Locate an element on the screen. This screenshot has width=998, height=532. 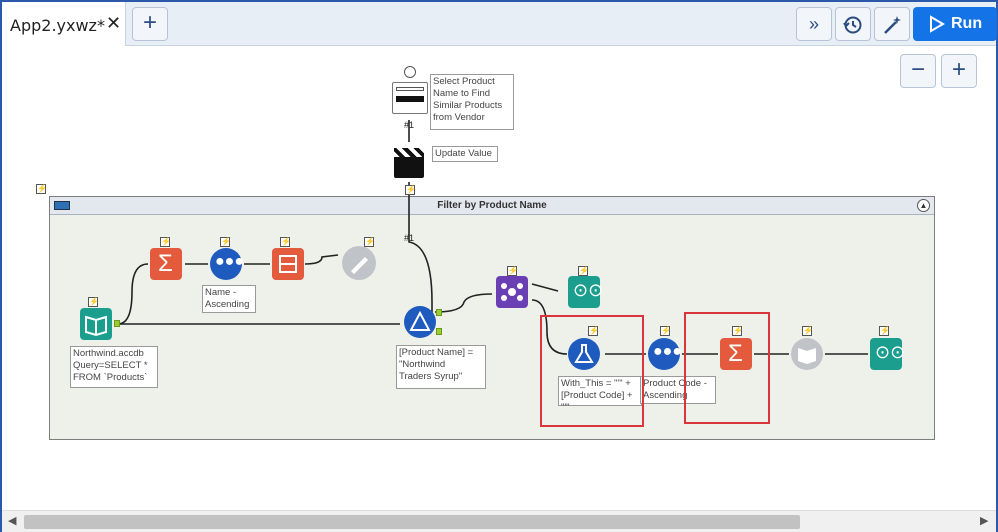
sort2-bolt-icon: ⚡ is located at coordinates (665, 331).